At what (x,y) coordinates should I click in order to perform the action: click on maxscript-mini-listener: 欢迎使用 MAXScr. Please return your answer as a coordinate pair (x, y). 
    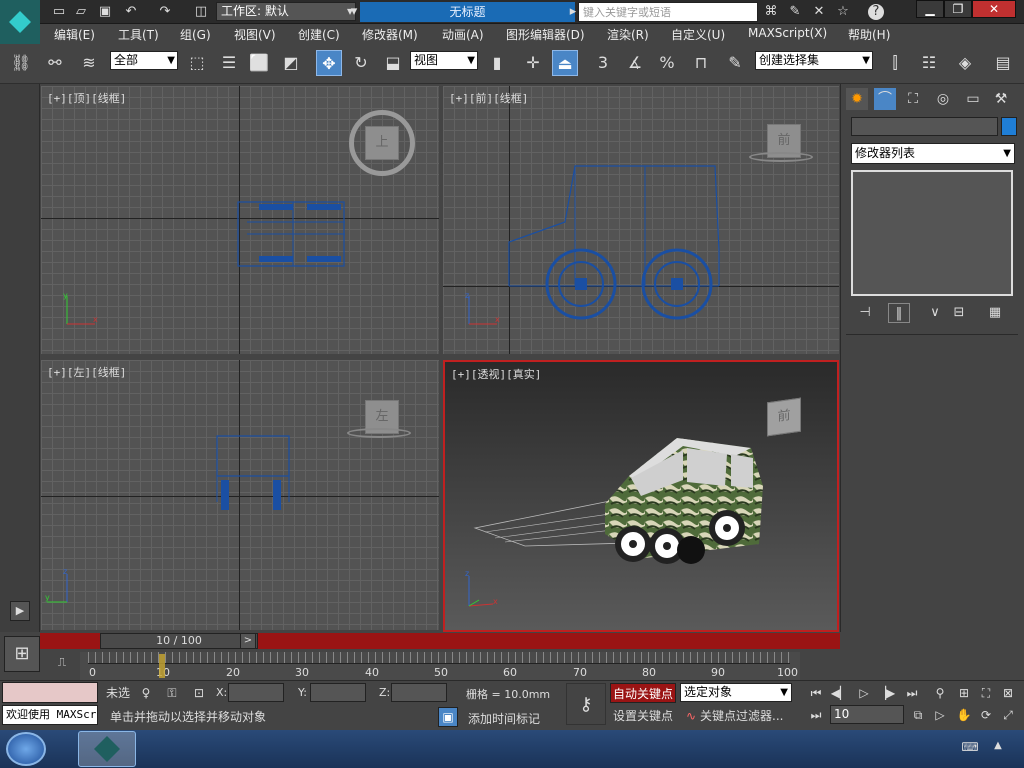
    Looking at the image, I should click on (50, 715).